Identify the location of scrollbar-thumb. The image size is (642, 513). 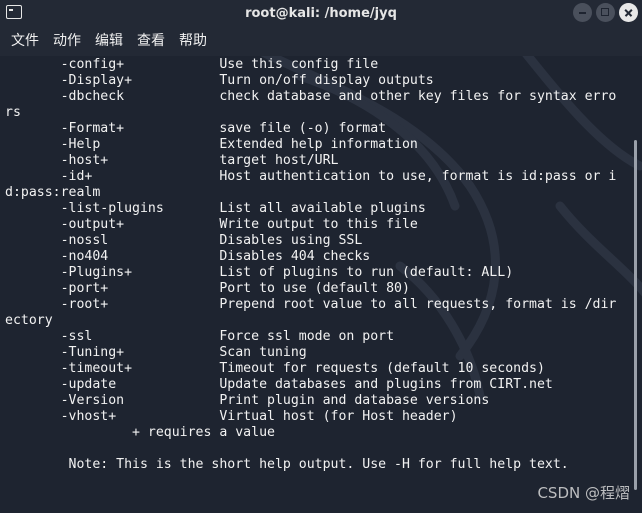
(635, 315).